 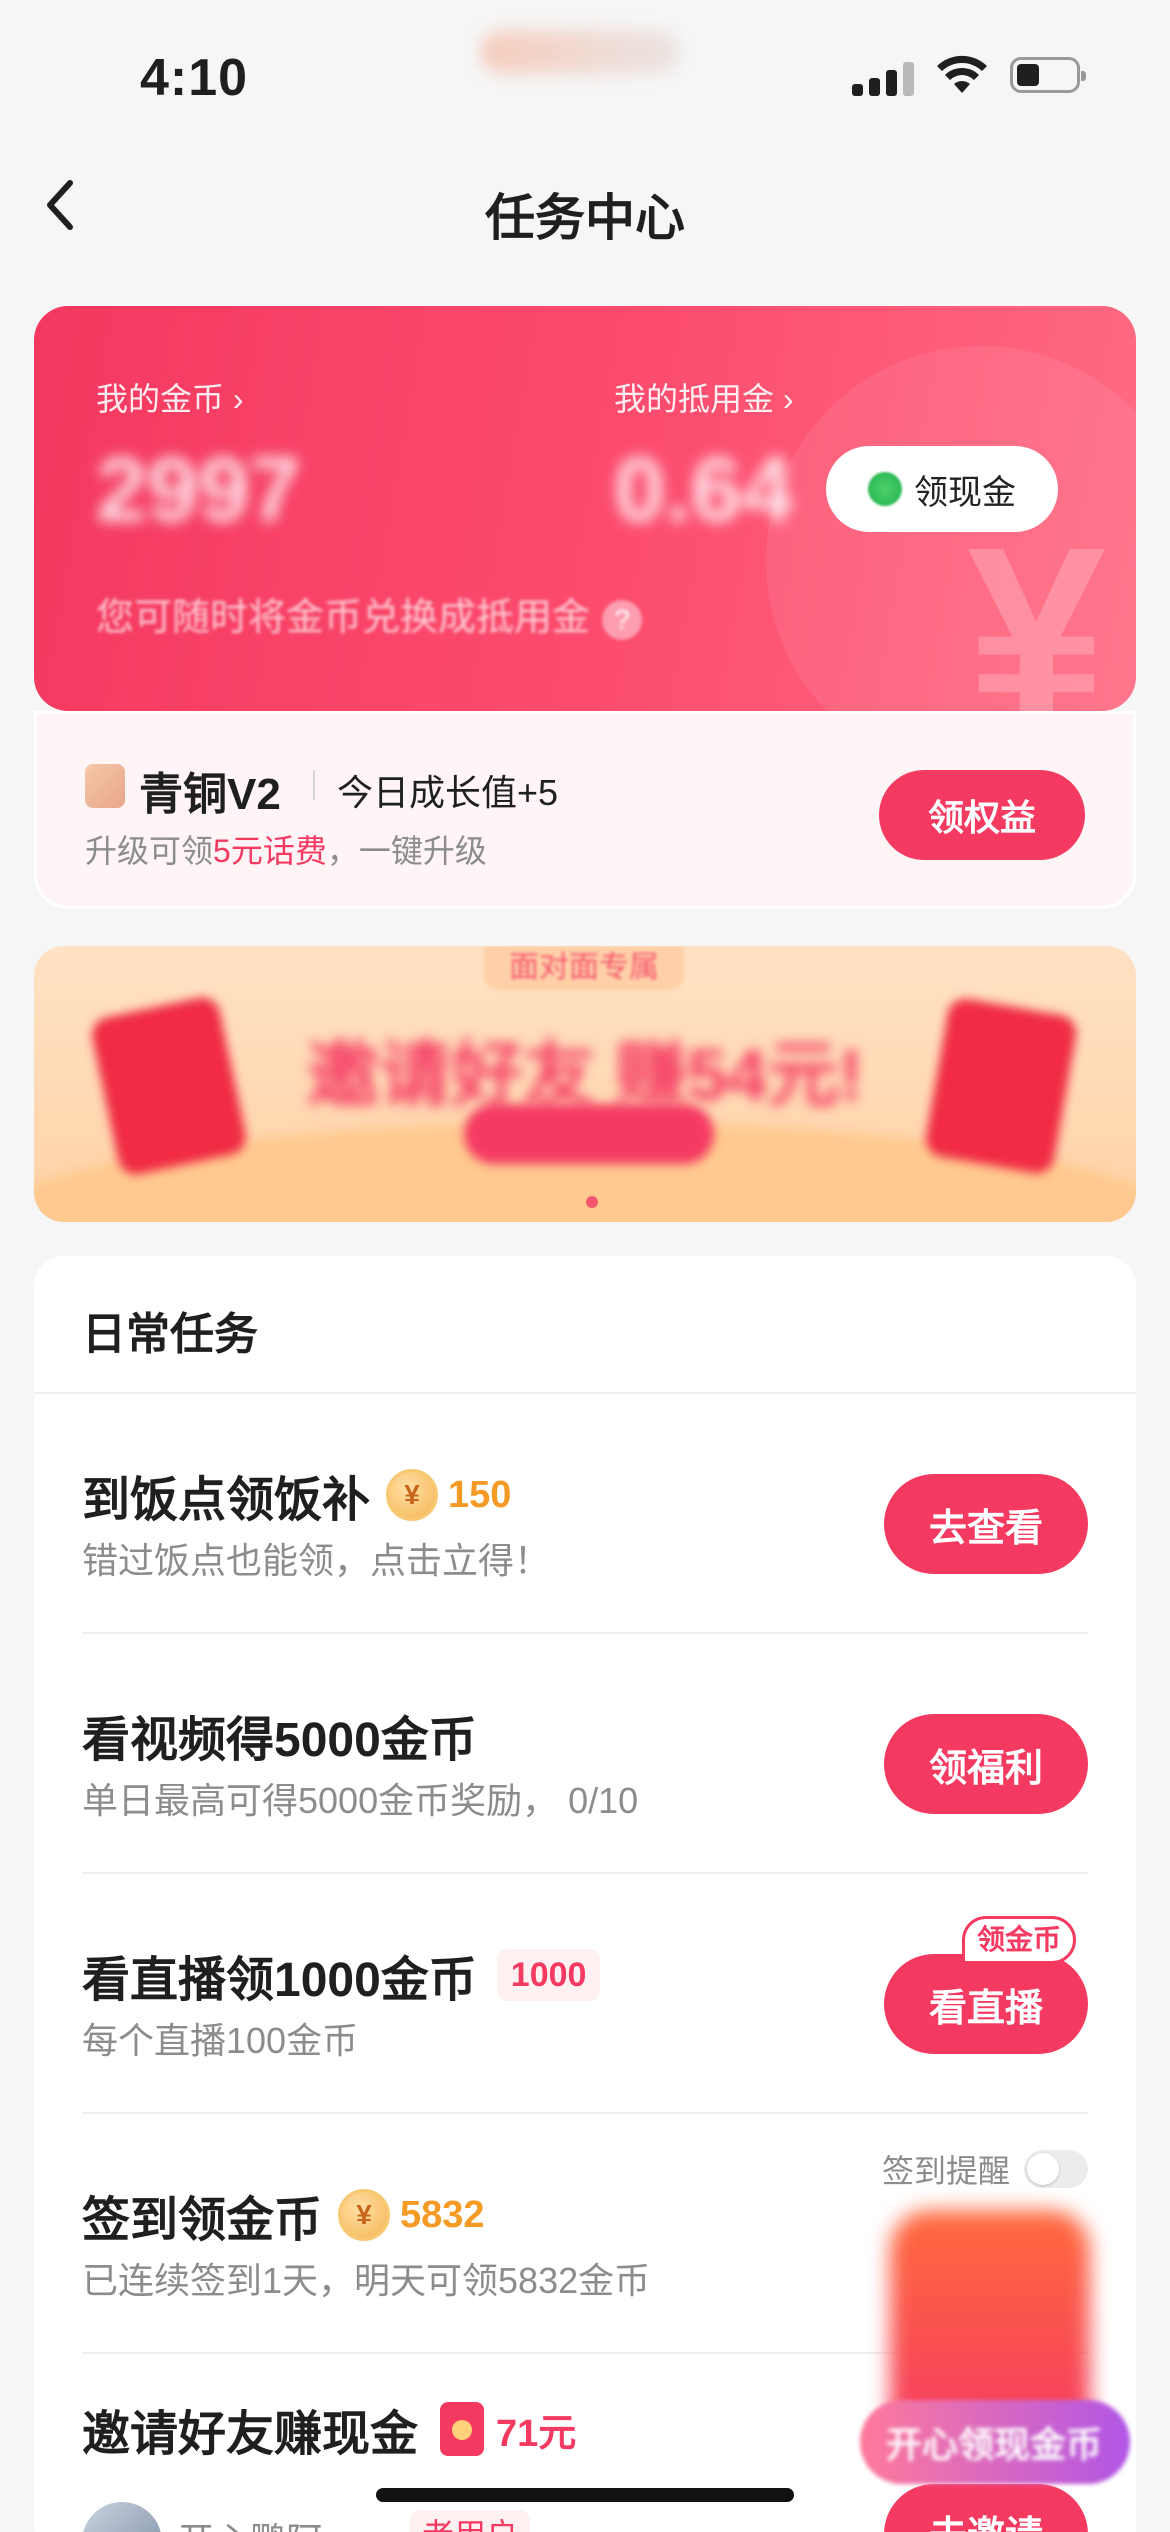 What do you see at coordinates (160, 399) in the screenshot?
I see `coins-label: 我的金币` at bounding box center [160, 399].